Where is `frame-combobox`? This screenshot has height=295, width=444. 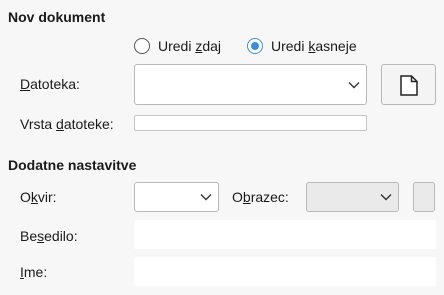 frame-combobox is located at coordinates (176, 197).